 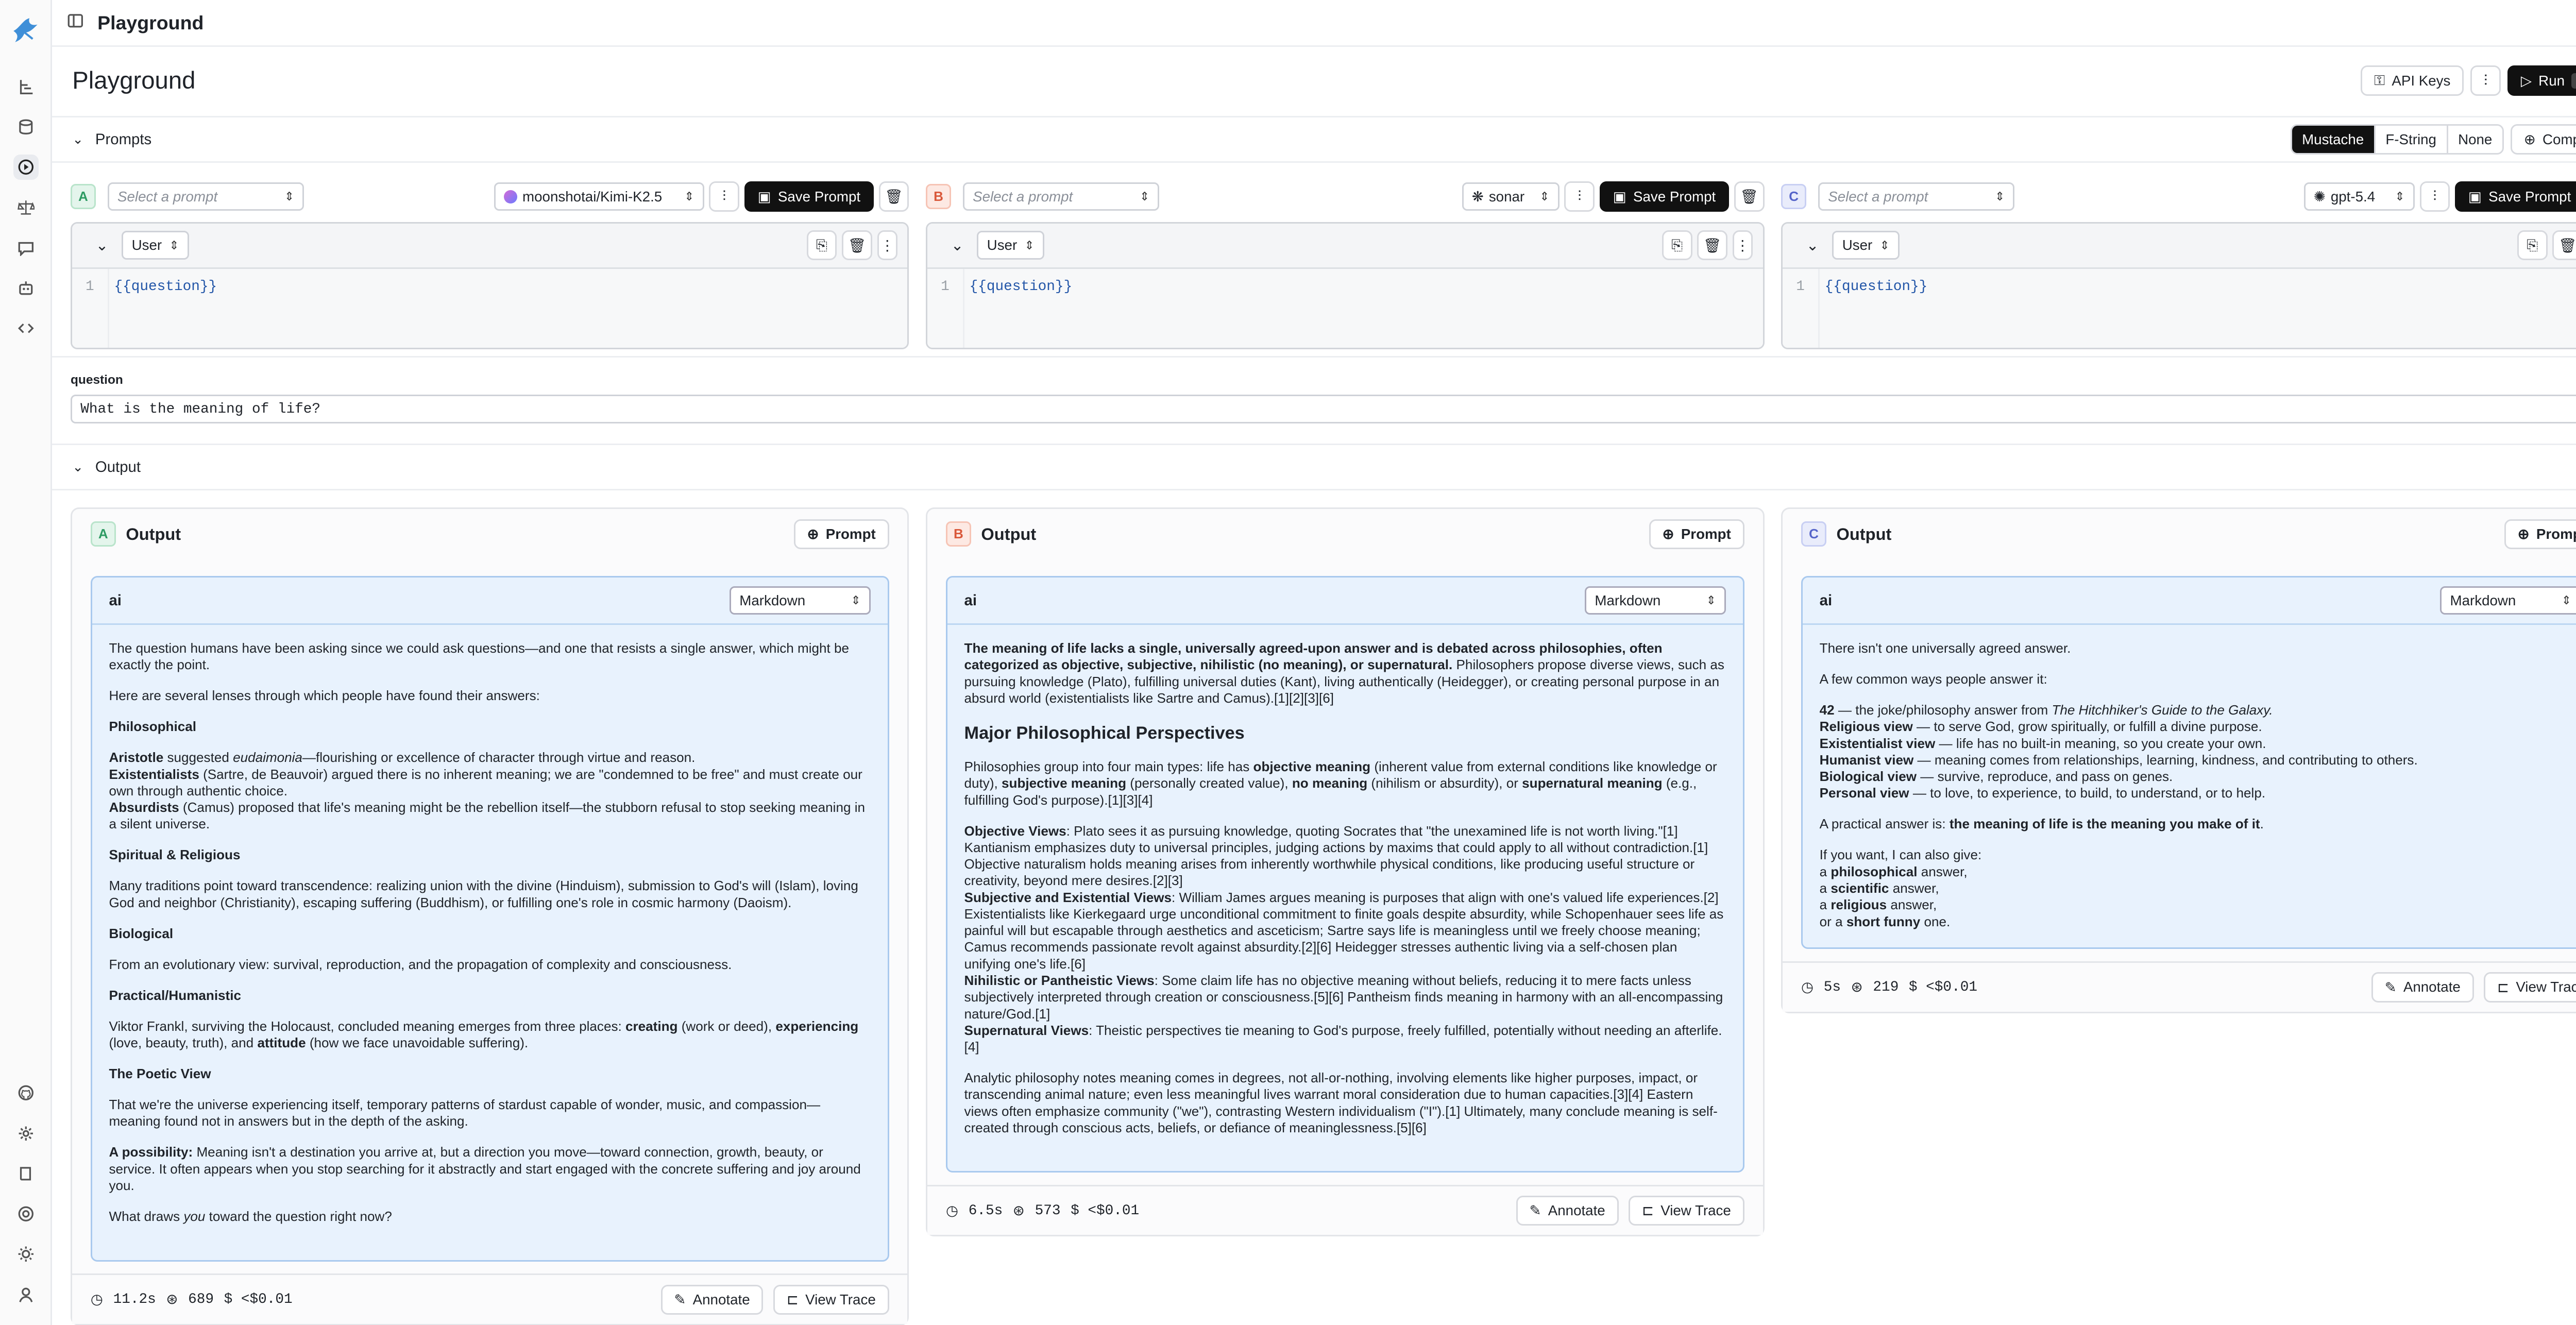 What do you see at coordinates (2475, 139) in the screenshot?
I see `format-none: None` at bounding box center [2475, 139].